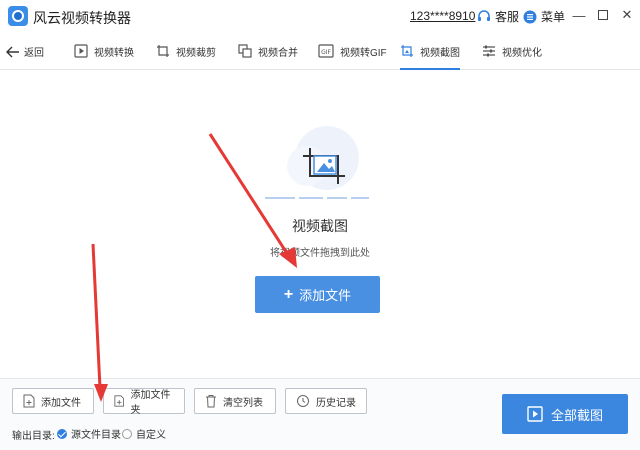 The height and width of the screenshot is (450, 640). What do you see at coordinates (278, 53) in the screenshot?
I see `tab-label: 视频合并` at bounding box center [278, 53].